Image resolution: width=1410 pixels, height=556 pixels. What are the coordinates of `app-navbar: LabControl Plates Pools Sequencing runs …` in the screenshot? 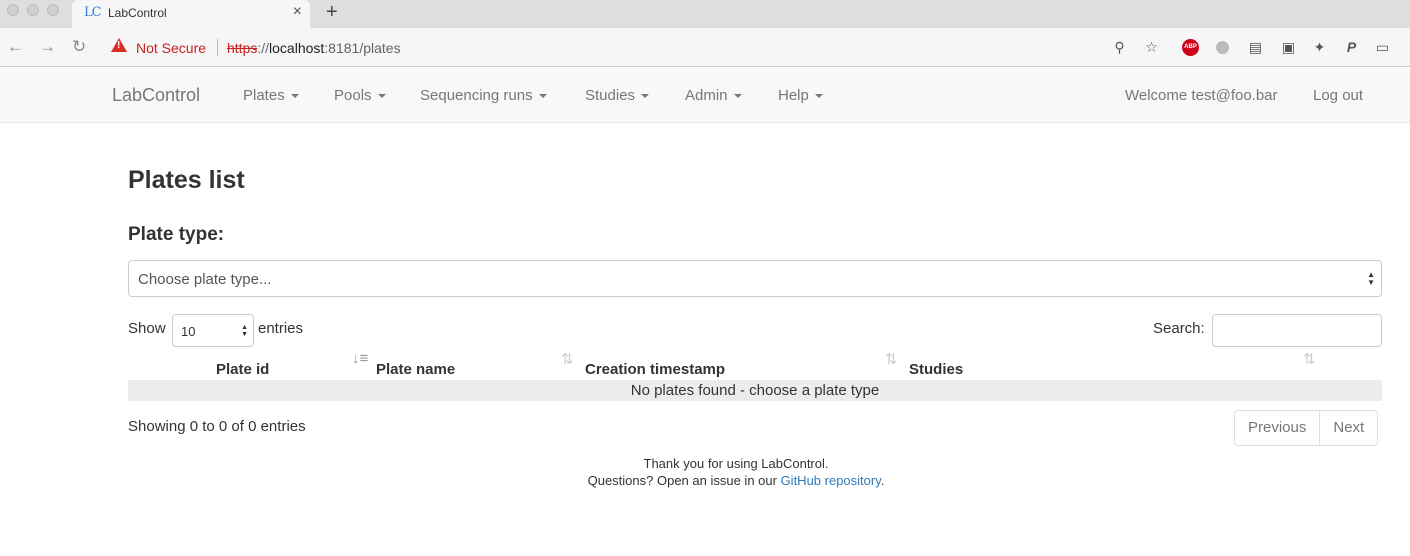 It's located at (705, 95).